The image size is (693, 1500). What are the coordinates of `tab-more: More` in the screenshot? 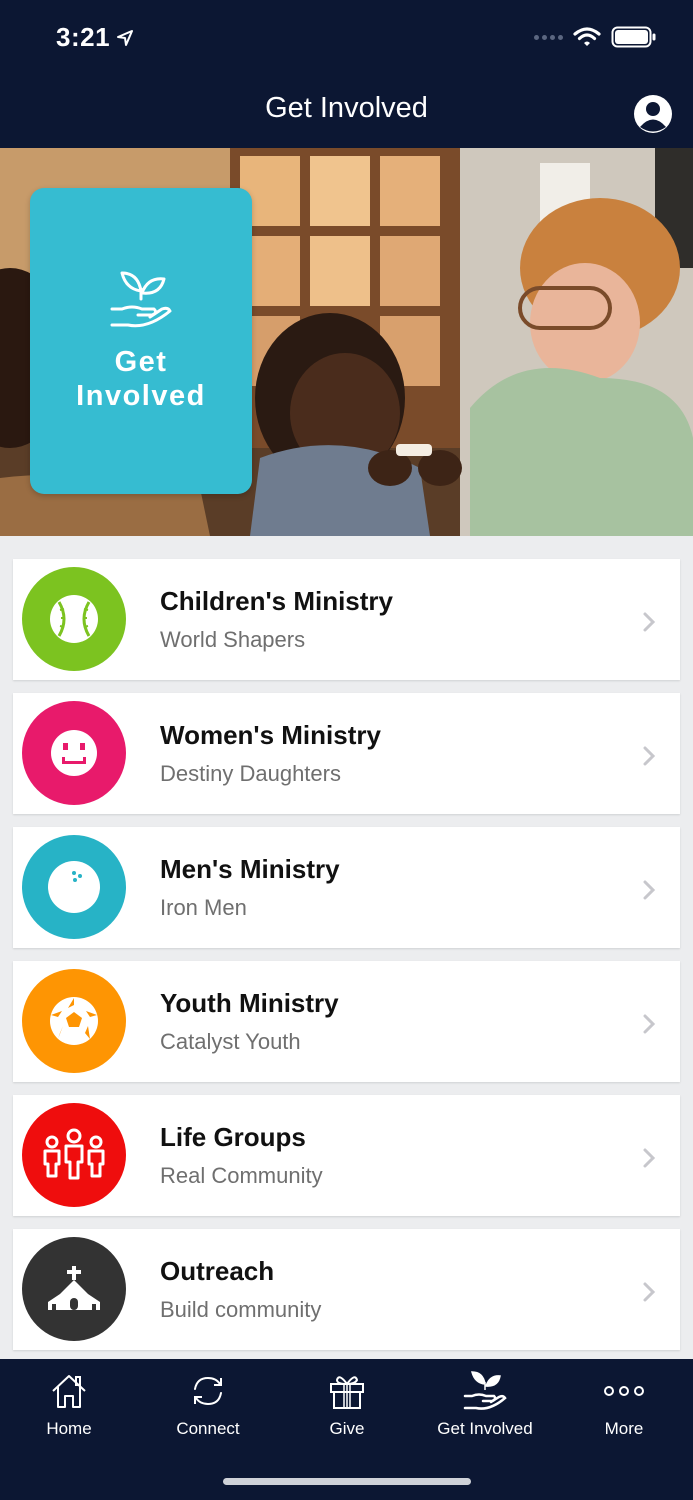 It's located at (624, 1409).